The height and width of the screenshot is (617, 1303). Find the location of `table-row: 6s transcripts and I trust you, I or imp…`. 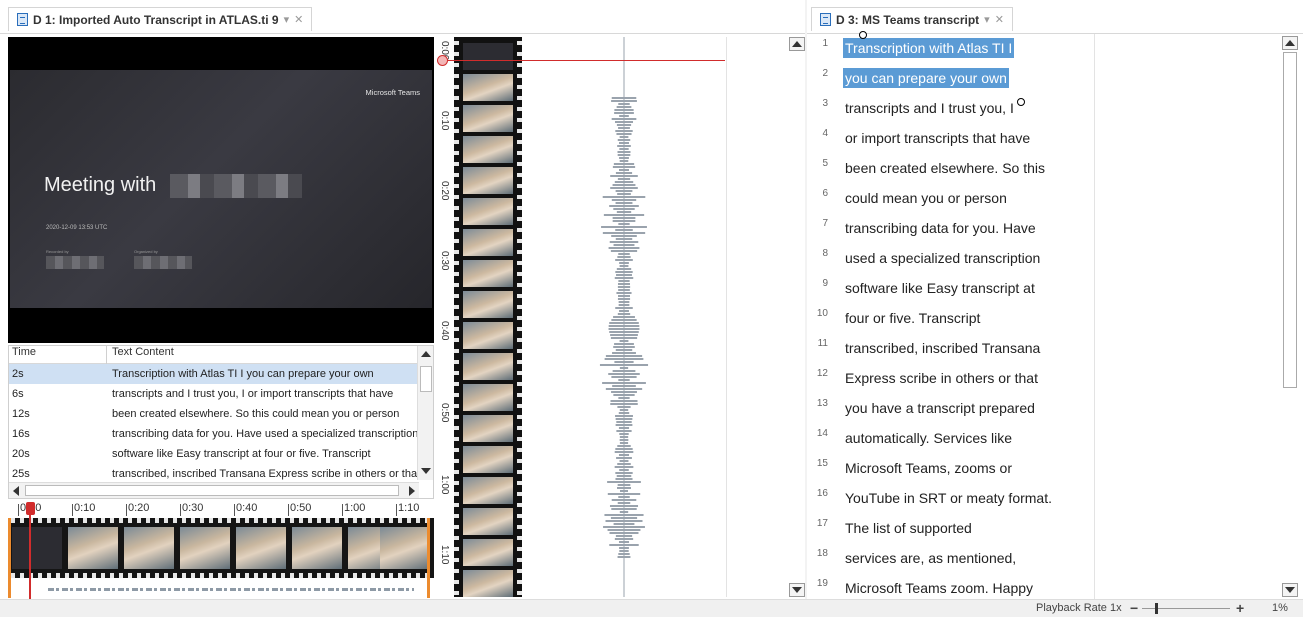

table-row: 6s transcripts and I trust you, I or imp… is located at coordinates (214, 394).